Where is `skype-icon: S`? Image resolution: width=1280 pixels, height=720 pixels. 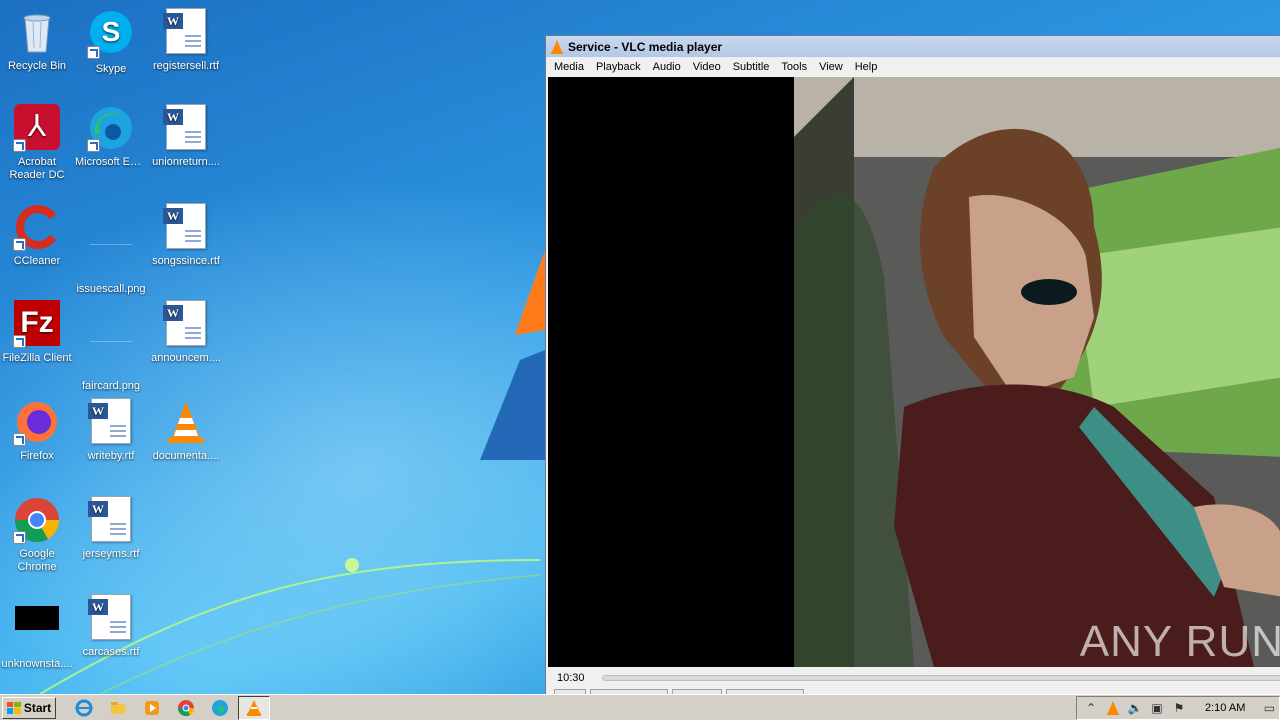
skype-icon: S is located at coordinates (111, 35).